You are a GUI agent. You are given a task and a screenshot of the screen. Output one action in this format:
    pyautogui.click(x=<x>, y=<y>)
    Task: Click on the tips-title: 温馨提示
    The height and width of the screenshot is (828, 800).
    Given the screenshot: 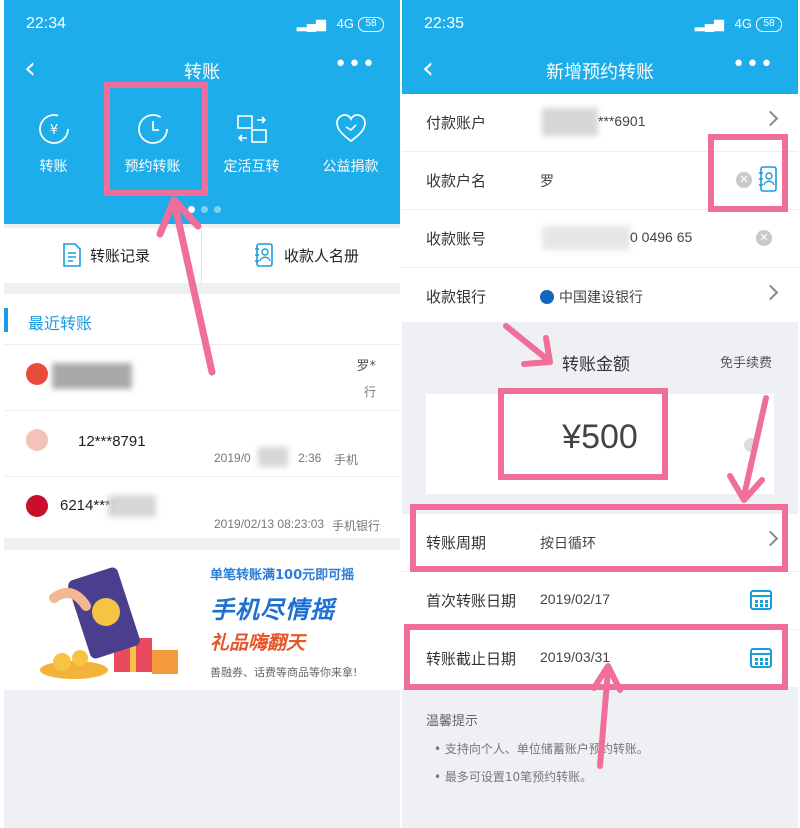 What is the action you would take?
    pyautogui.click(x=452, y=721)
    